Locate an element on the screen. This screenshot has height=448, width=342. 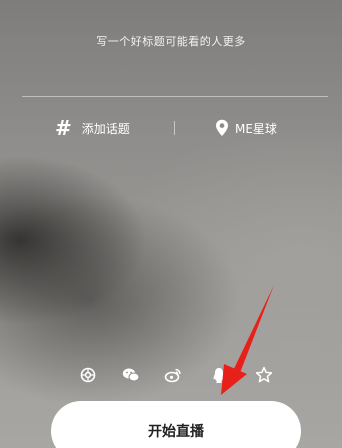
start-live-label: 开始直播 is located at coordinates (176, 432).